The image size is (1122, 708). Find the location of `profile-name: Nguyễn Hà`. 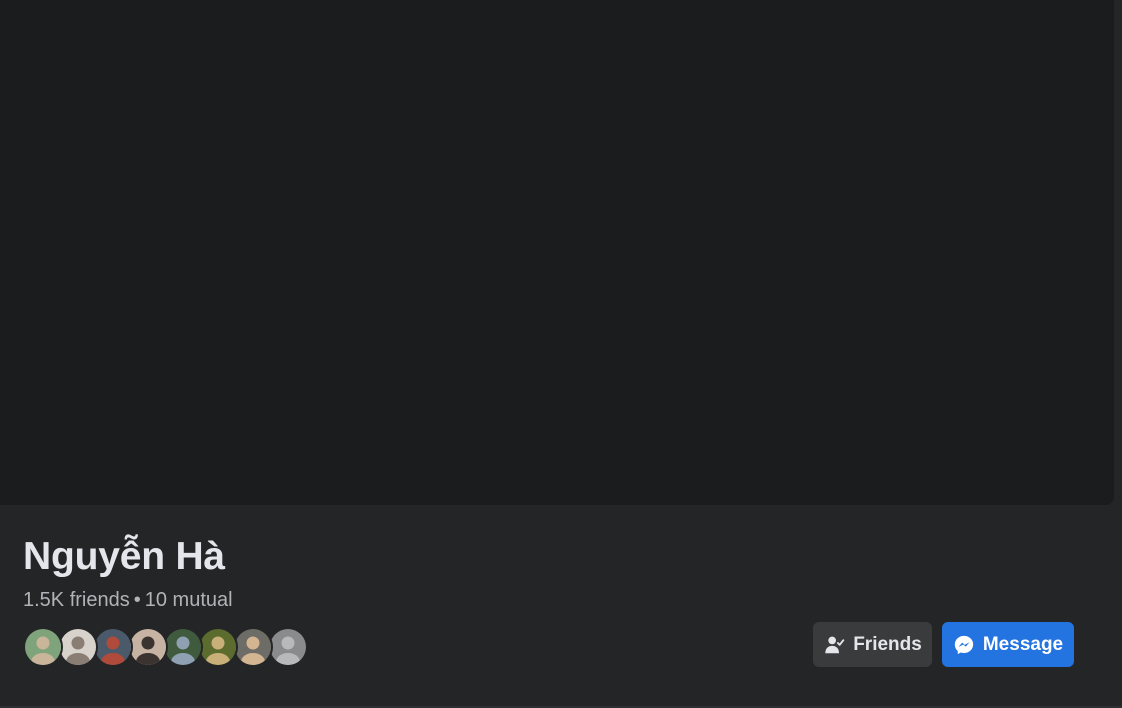

profile-name: Nguyễn Hà is located at coordinates (124, 556).